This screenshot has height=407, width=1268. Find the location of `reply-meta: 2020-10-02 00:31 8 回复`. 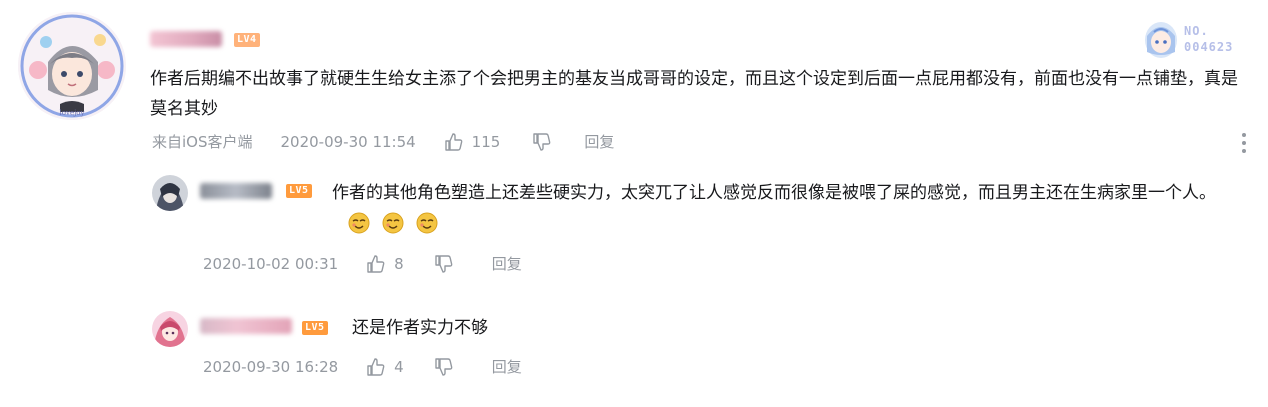

reply-meta: 2020-10-02 00:31 8 回复 is located at coordinates (403, 264).